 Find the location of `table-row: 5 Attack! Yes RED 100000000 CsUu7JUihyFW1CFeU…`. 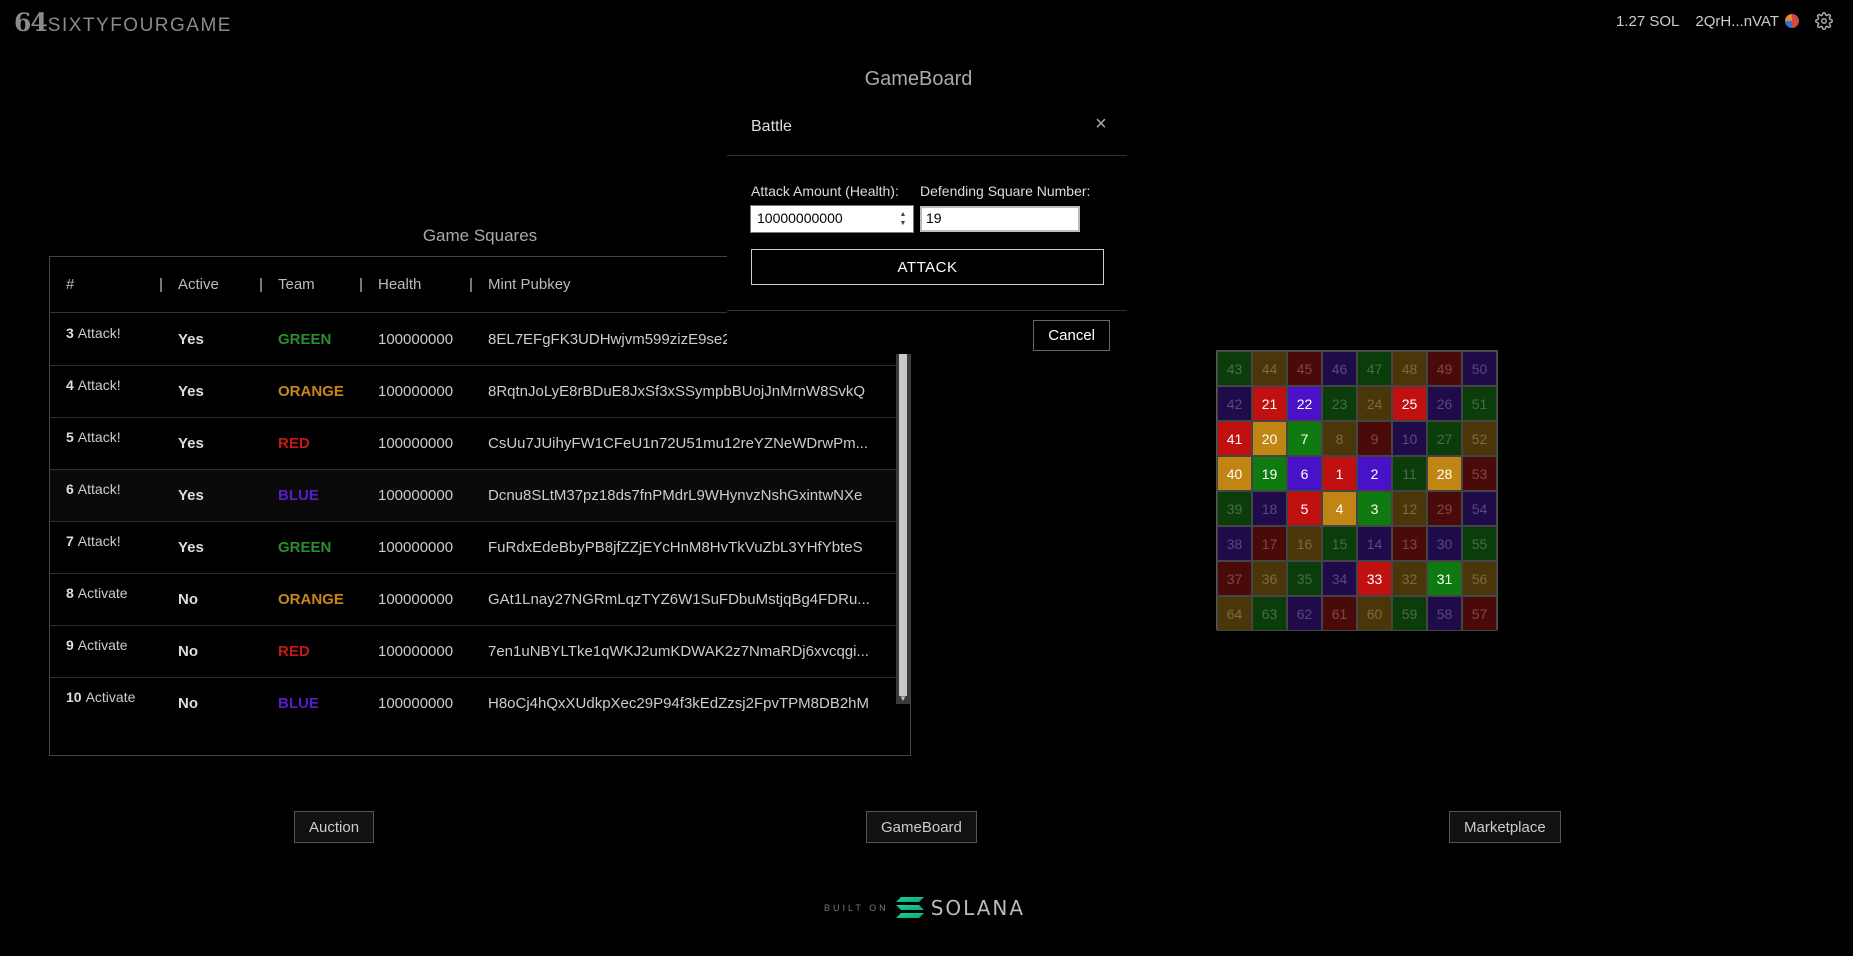

table-row: 5 Attack! Yes RED 100000000 CsUu7JUihyFW1CFeU… is located at coordinates (473, 444).